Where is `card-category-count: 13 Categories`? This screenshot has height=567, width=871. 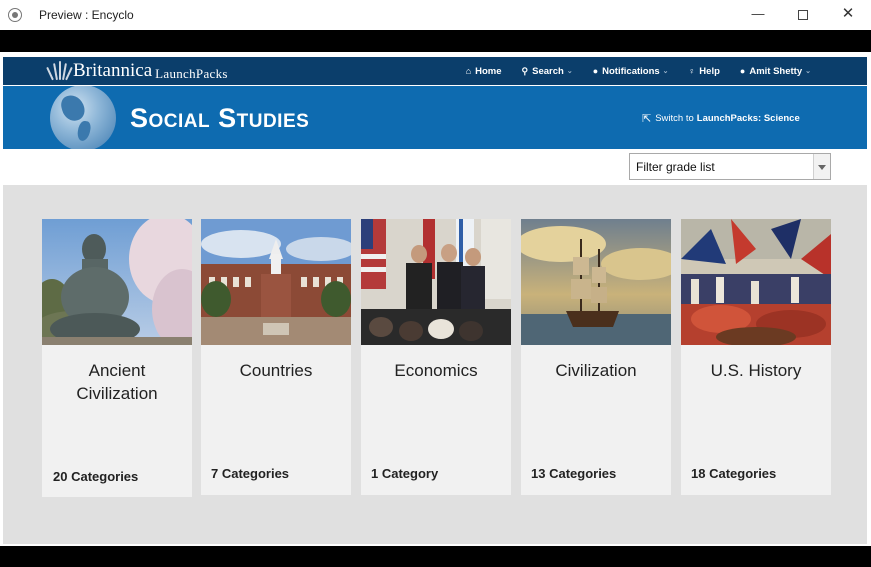
card-category-count: 13 Categories is located at coordinates (574, 473).